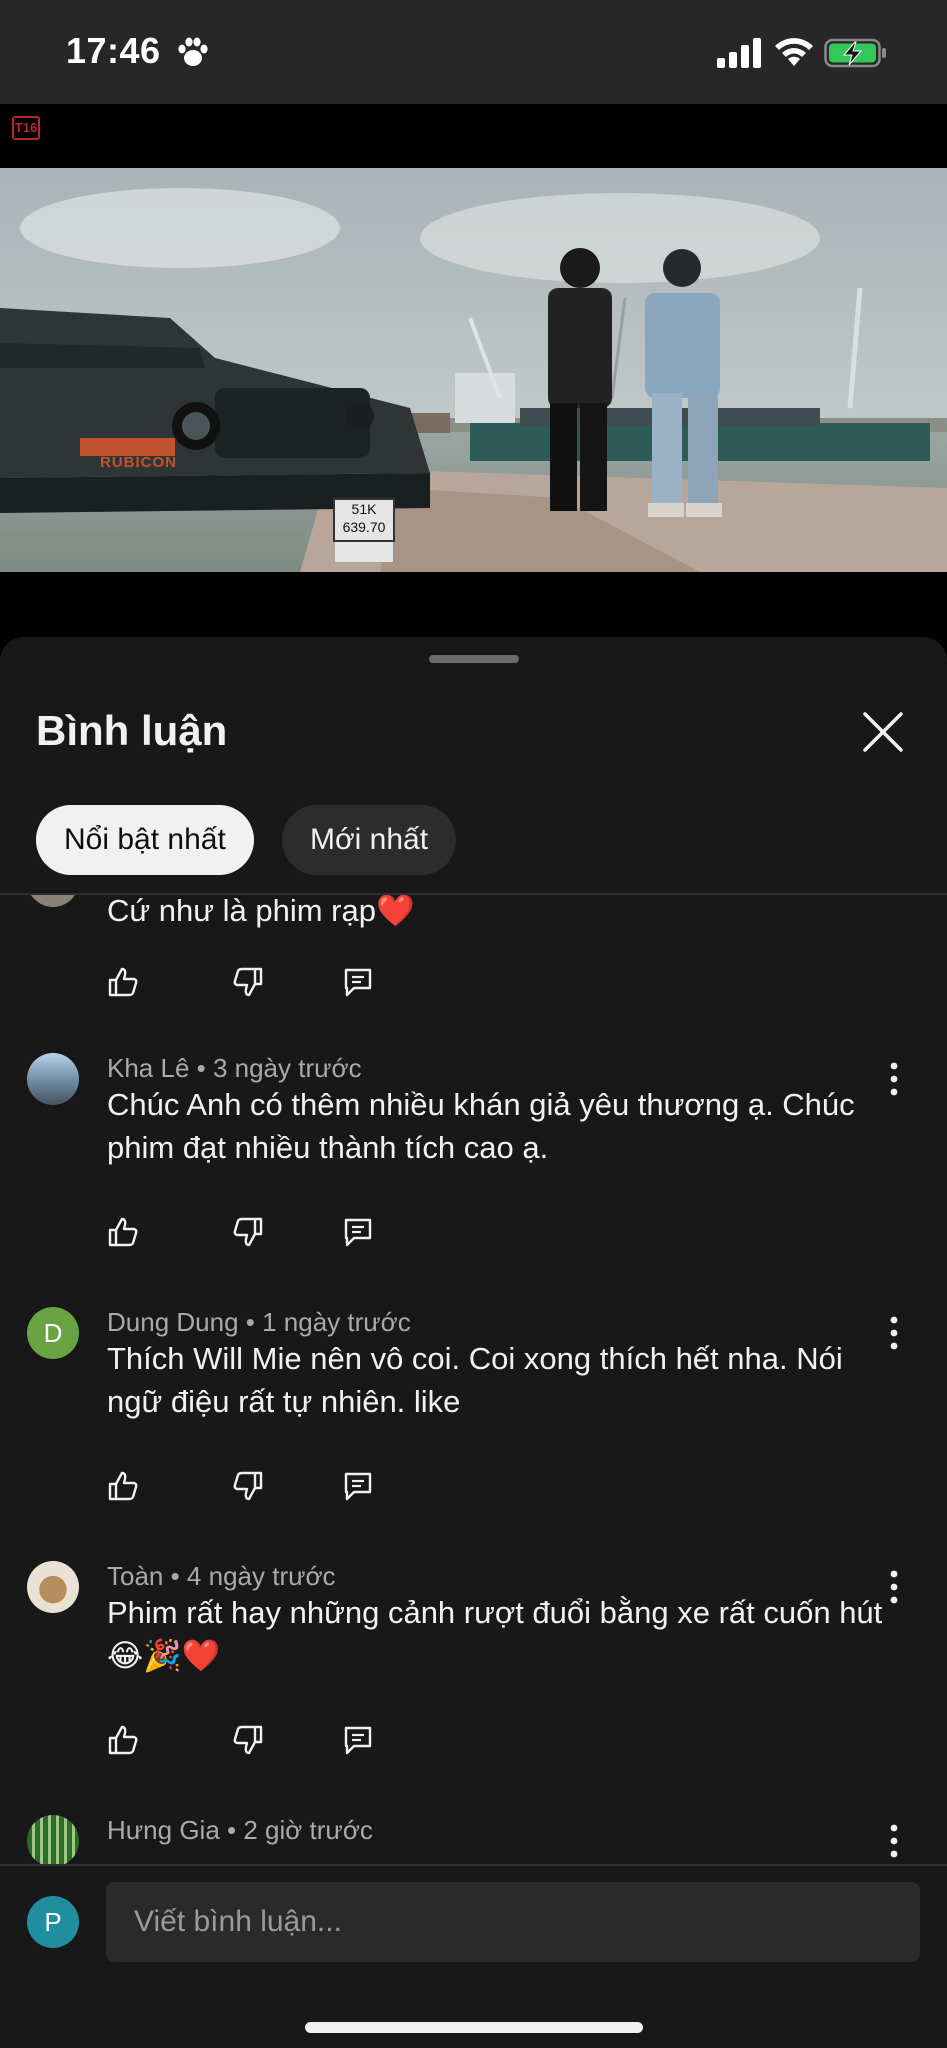 The image size is (947, 2048). Describe the element at coordinates (855, 53) in the screenshot. I see `battery-charging-icon` at that location.